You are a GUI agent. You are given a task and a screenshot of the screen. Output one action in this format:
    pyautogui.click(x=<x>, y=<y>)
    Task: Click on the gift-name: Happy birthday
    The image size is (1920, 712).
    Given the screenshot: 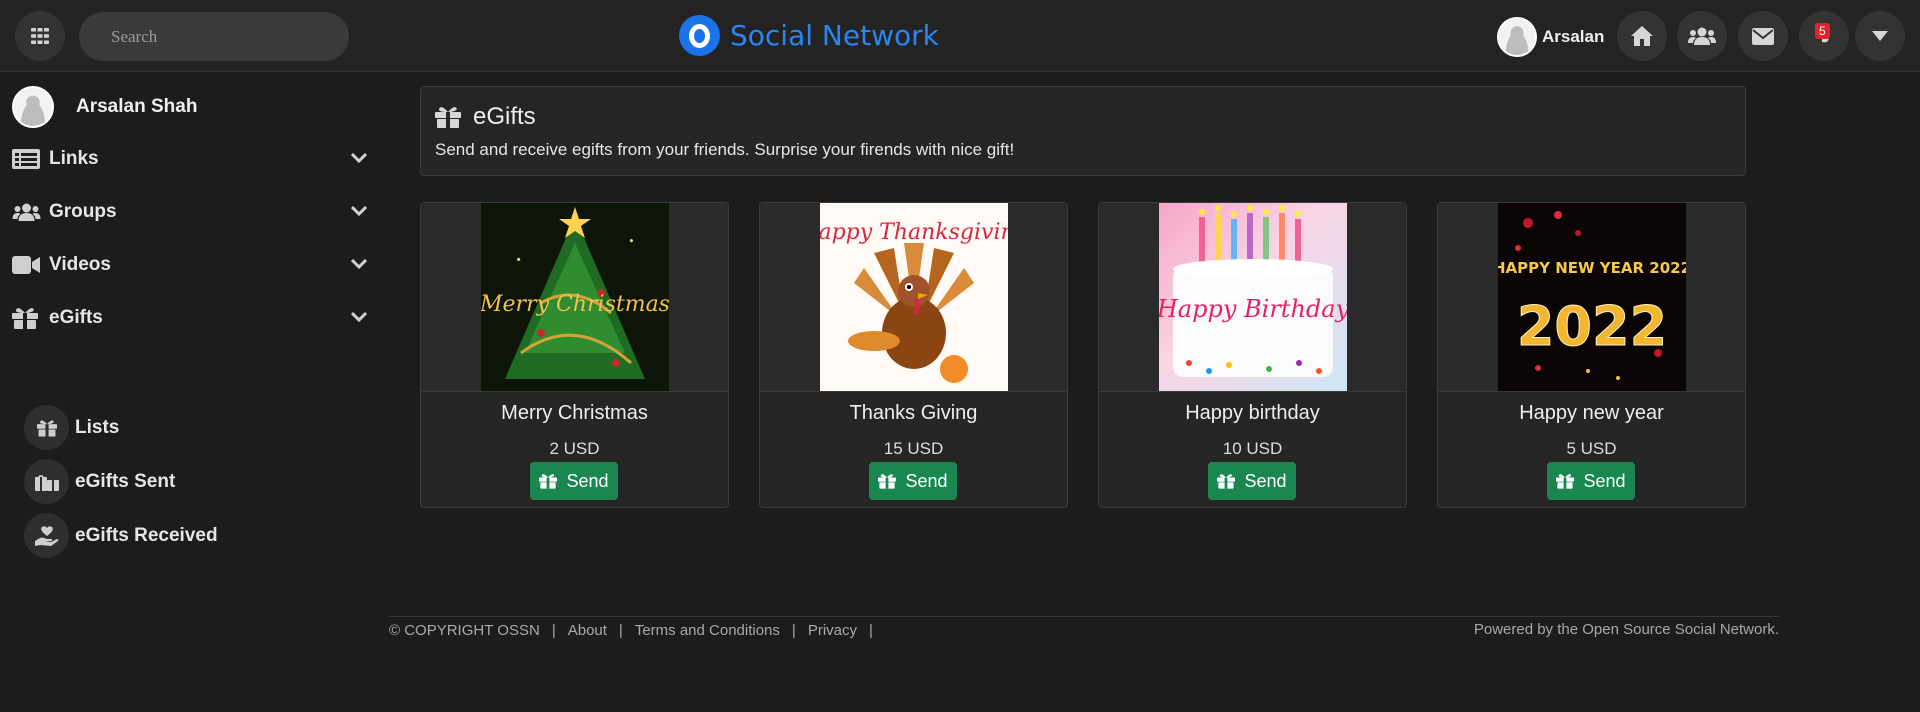 What is the action you would take?
    pyautogui.click(x=1252, y=413)
    